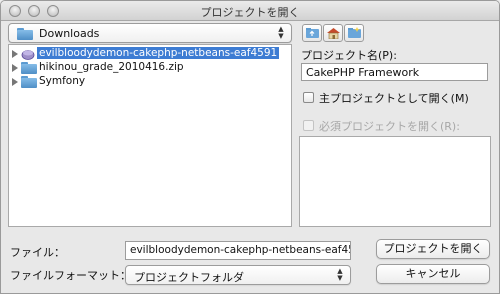  I want to click on file-format-label: ファイルフォーマット：, so click(70, 275).